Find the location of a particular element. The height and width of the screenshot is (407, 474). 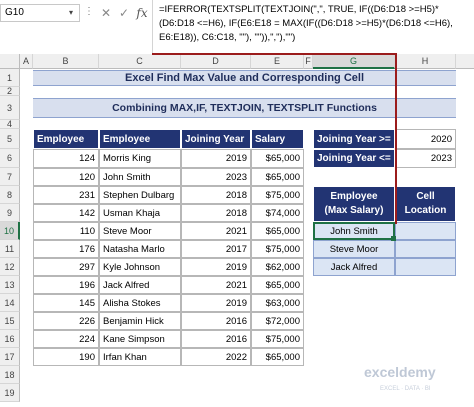

table-cell-joining-year: 2023 is located at coordinates (216, 177).